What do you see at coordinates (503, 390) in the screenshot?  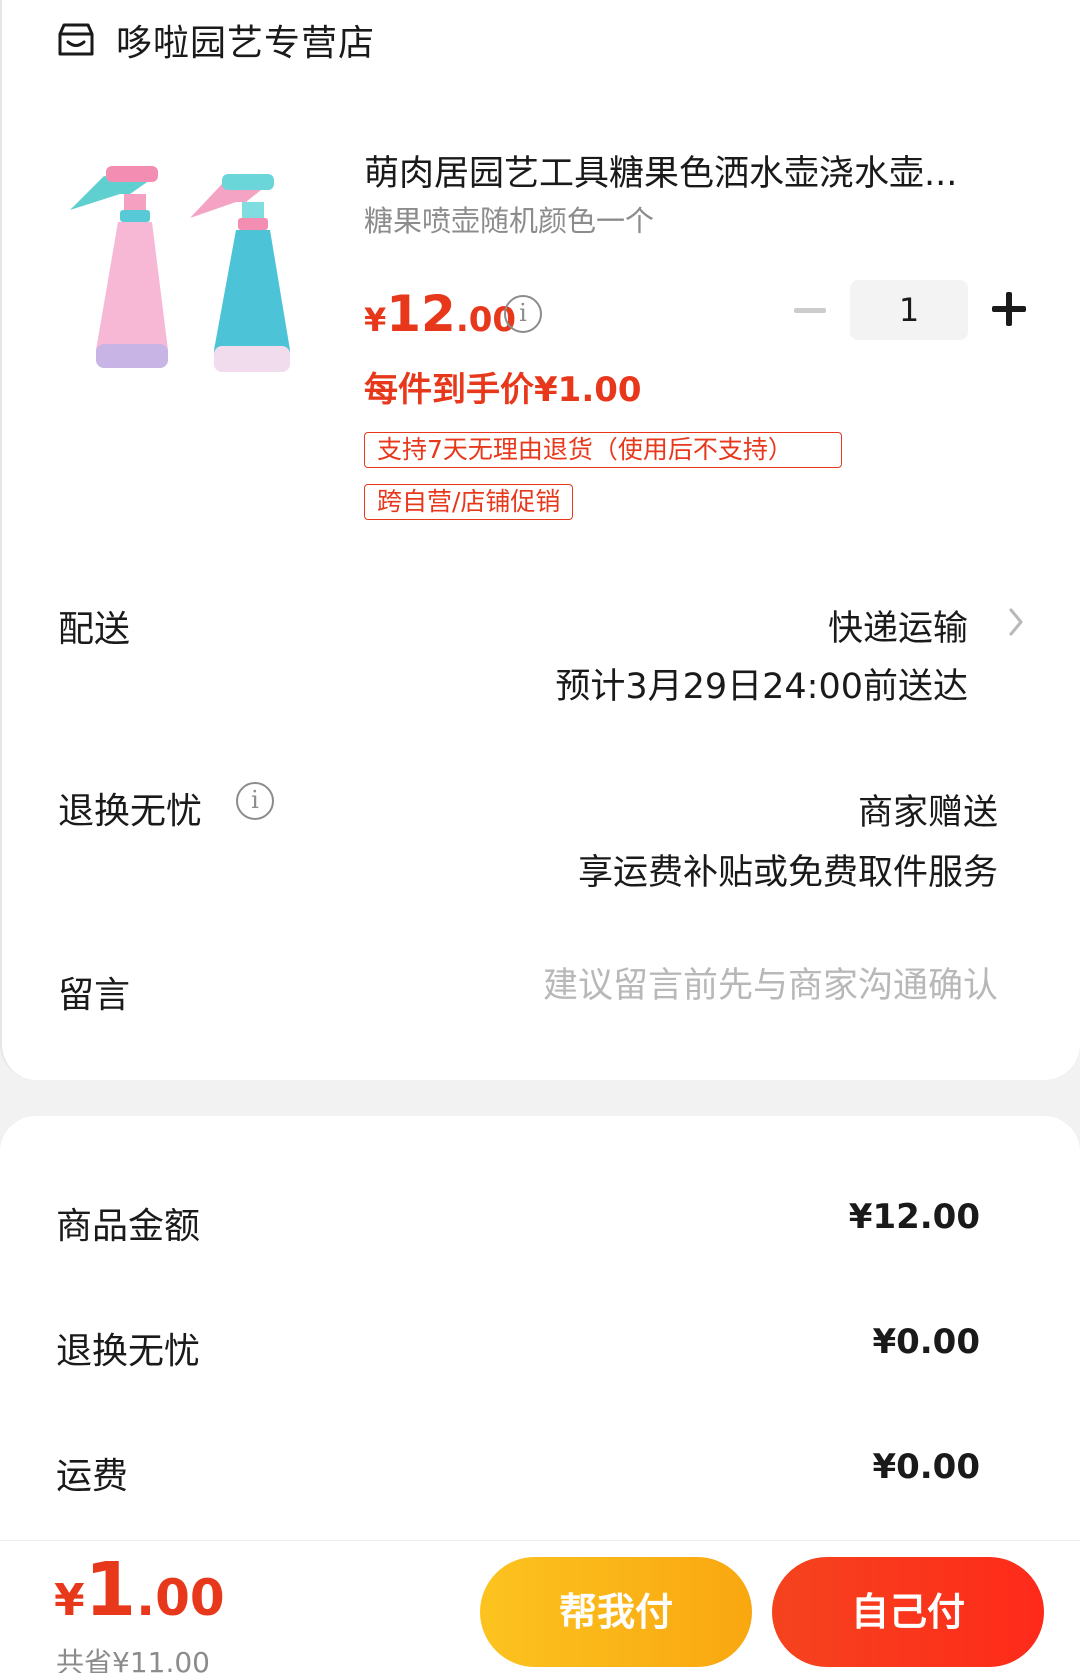 I see `unit-price-label: 每件到手价¥1.00` at bounding box center [503, 390].